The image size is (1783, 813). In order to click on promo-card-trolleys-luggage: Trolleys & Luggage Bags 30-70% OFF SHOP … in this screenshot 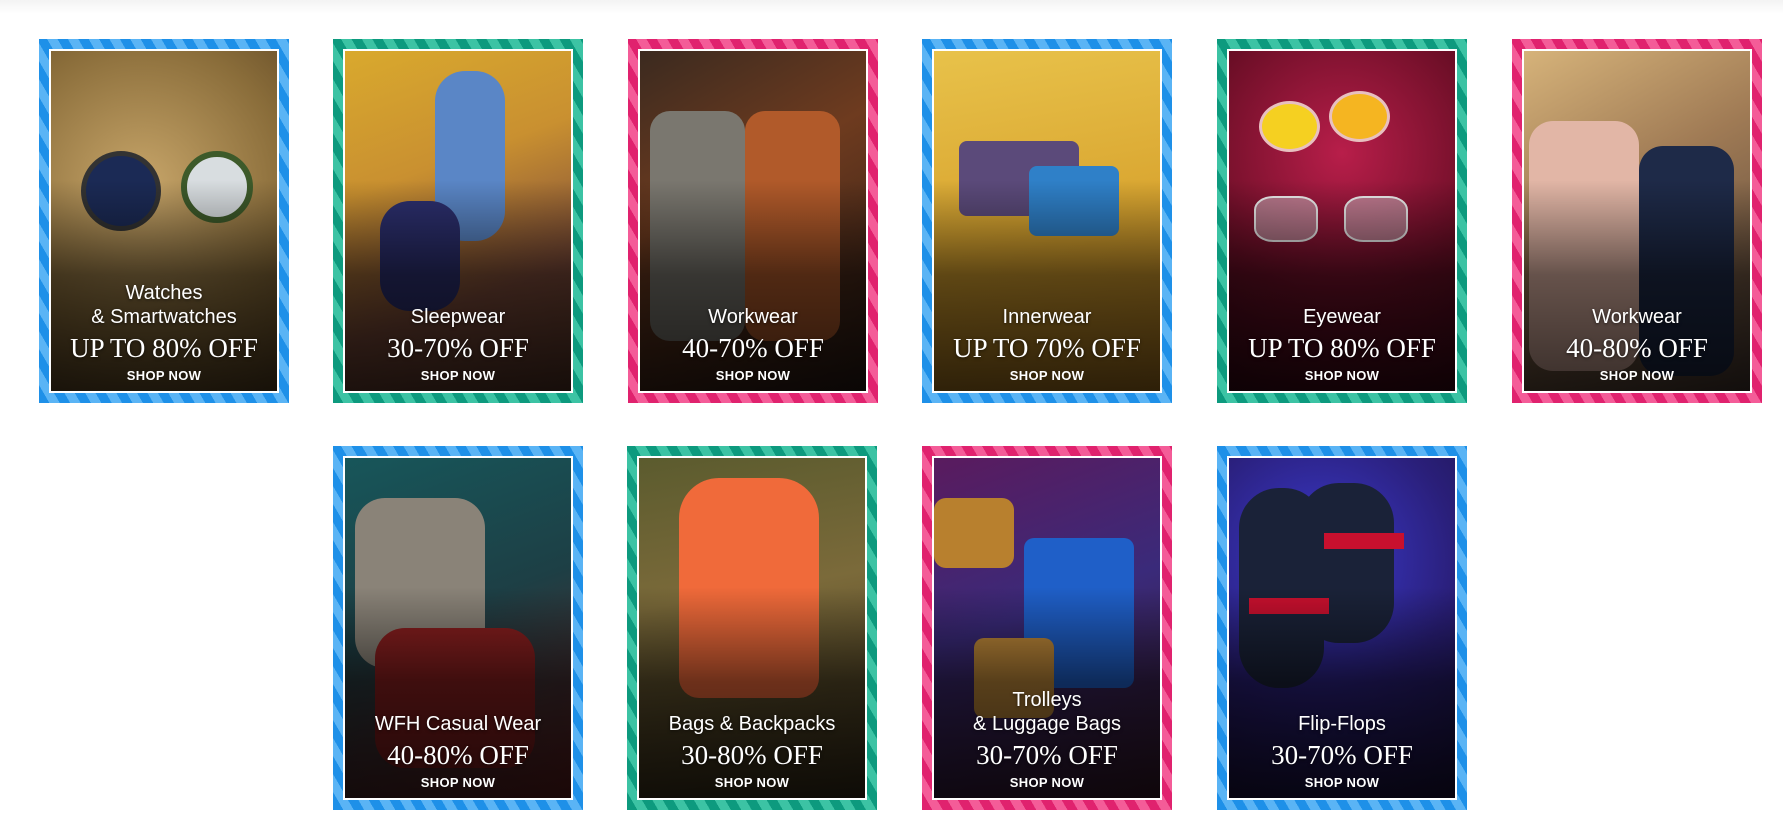, I will do `click(1047, 628)`.